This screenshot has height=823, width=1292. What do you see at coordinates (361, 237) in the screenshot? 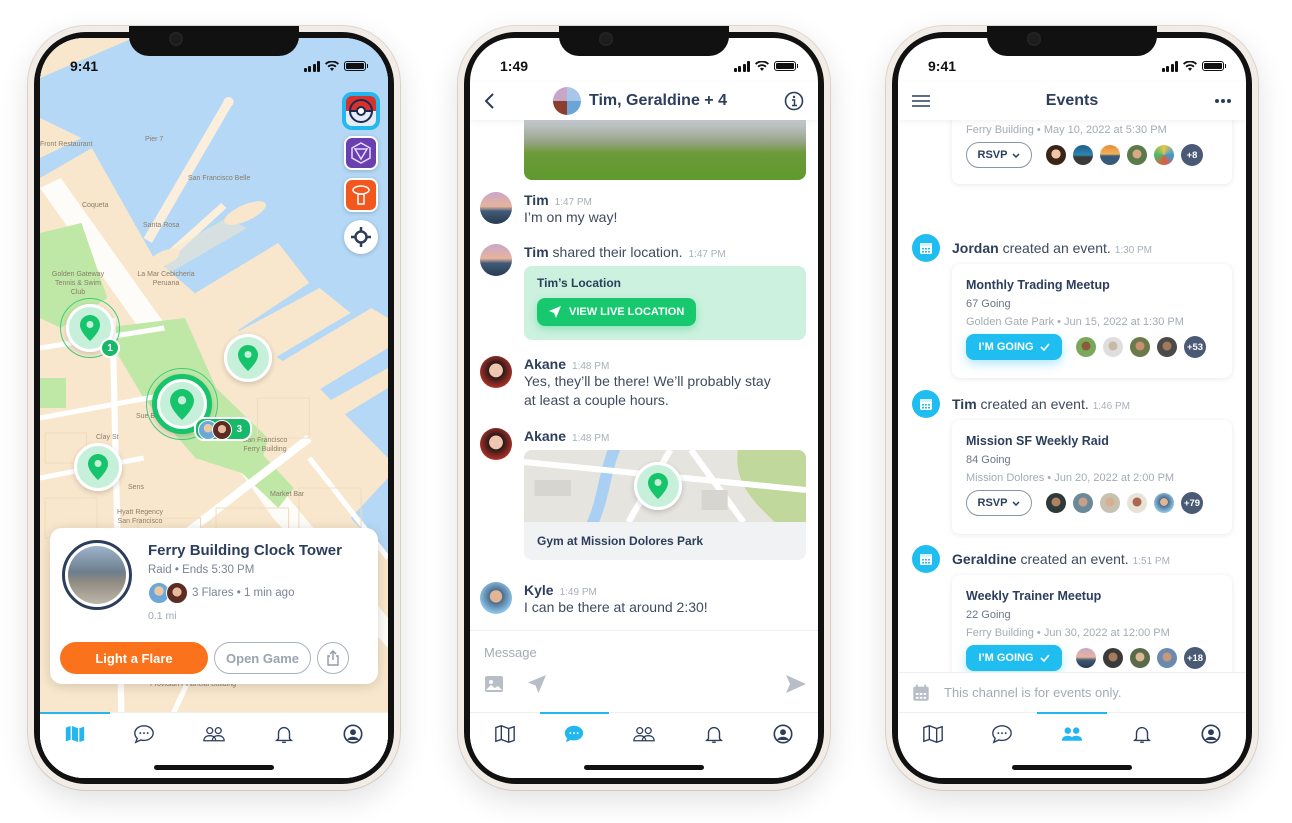
I see `recenter-button` at bounding box center [361, 237].